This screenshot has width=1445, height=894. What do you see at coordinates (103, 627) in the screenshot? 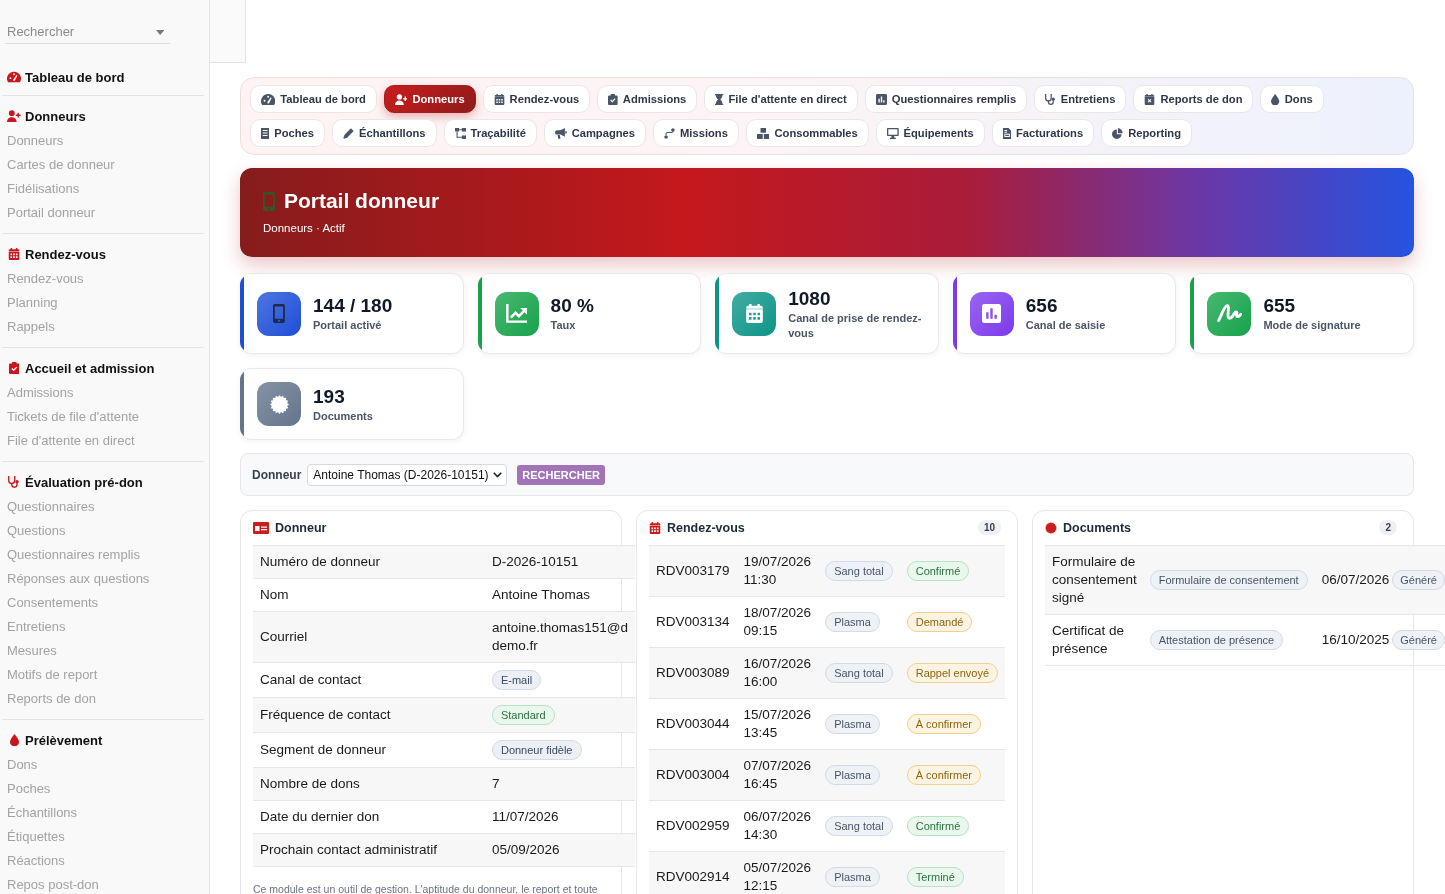
I see `sidebar-item: Entretiens` at bounding box center [103, 627].